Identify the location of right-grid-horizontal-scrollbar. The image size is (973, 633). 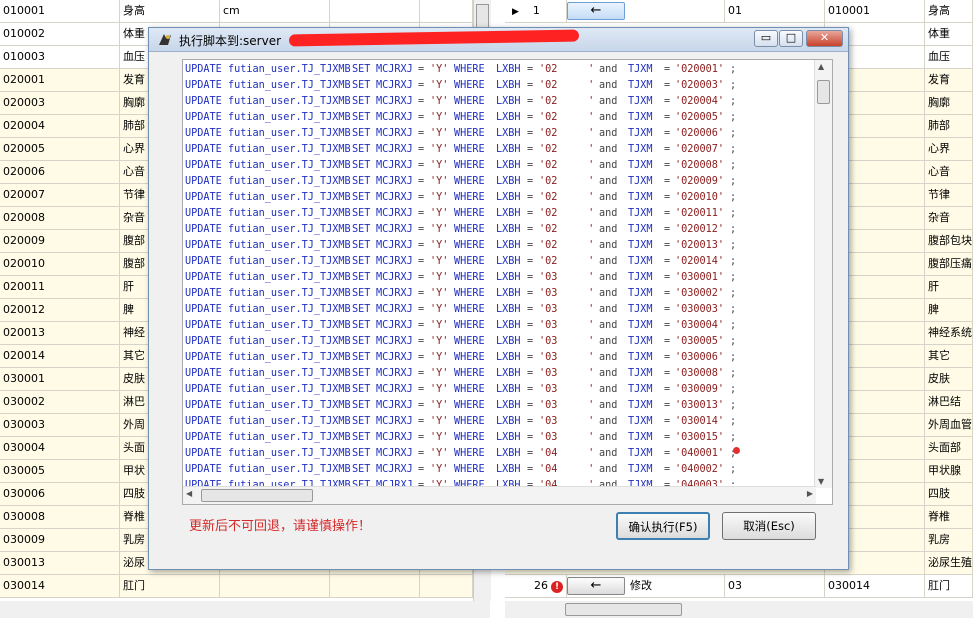
(739, 609).